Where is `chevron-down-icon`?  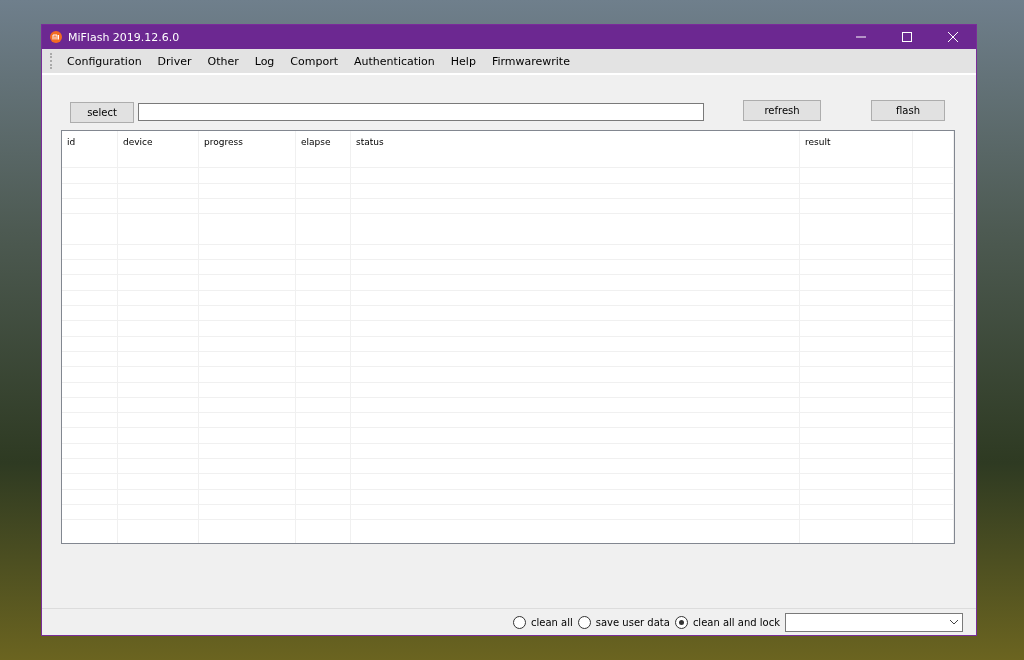 chevron-down-icon is located at coordinates (954, 622).